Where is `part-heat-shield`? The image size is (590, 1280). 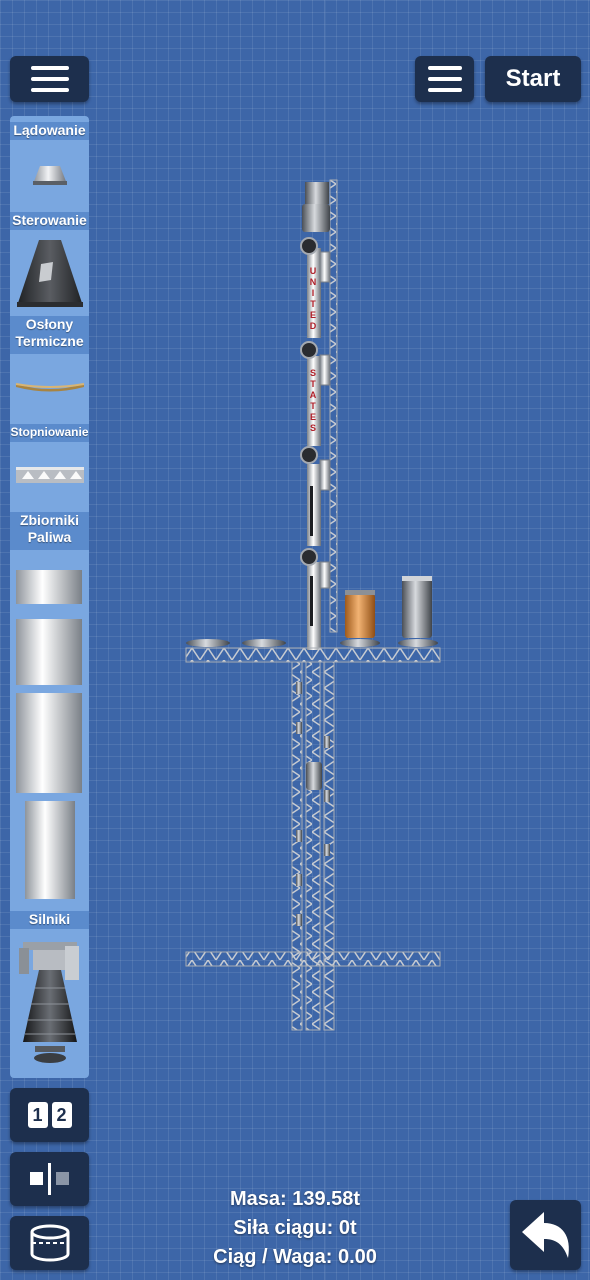
part-heat-shield is located at coordinates (50, 387).